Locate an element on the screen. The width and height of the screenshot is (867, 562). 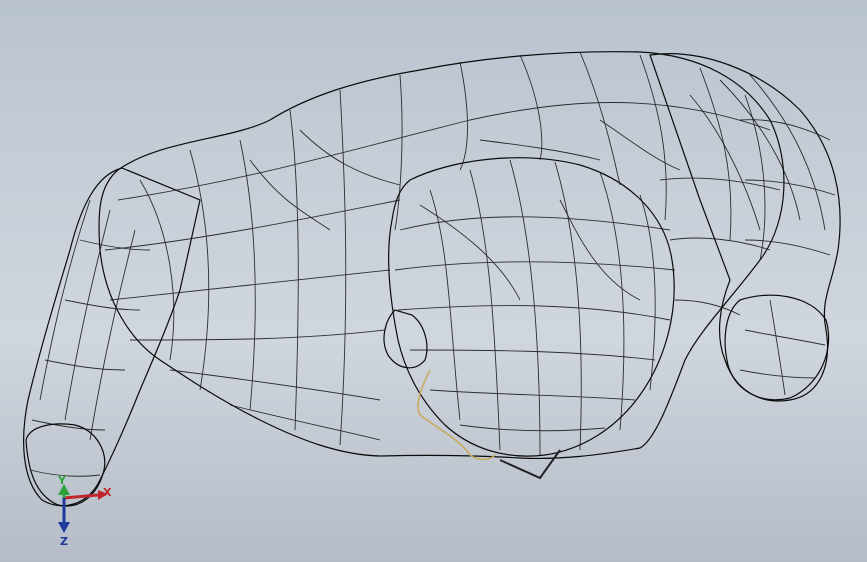
left-hand-shape is located at coordinates (65, 465).